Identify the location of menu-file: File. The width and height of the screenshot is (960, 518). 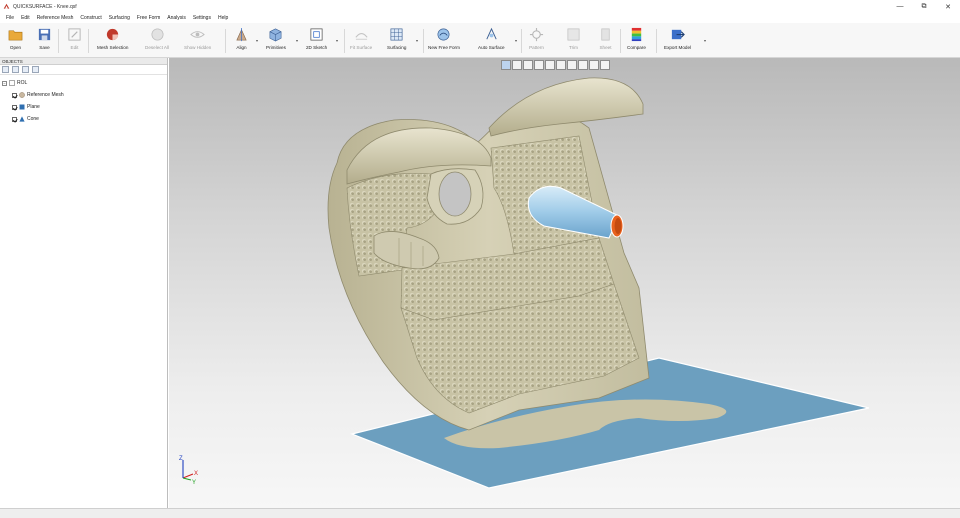
(10, 18).